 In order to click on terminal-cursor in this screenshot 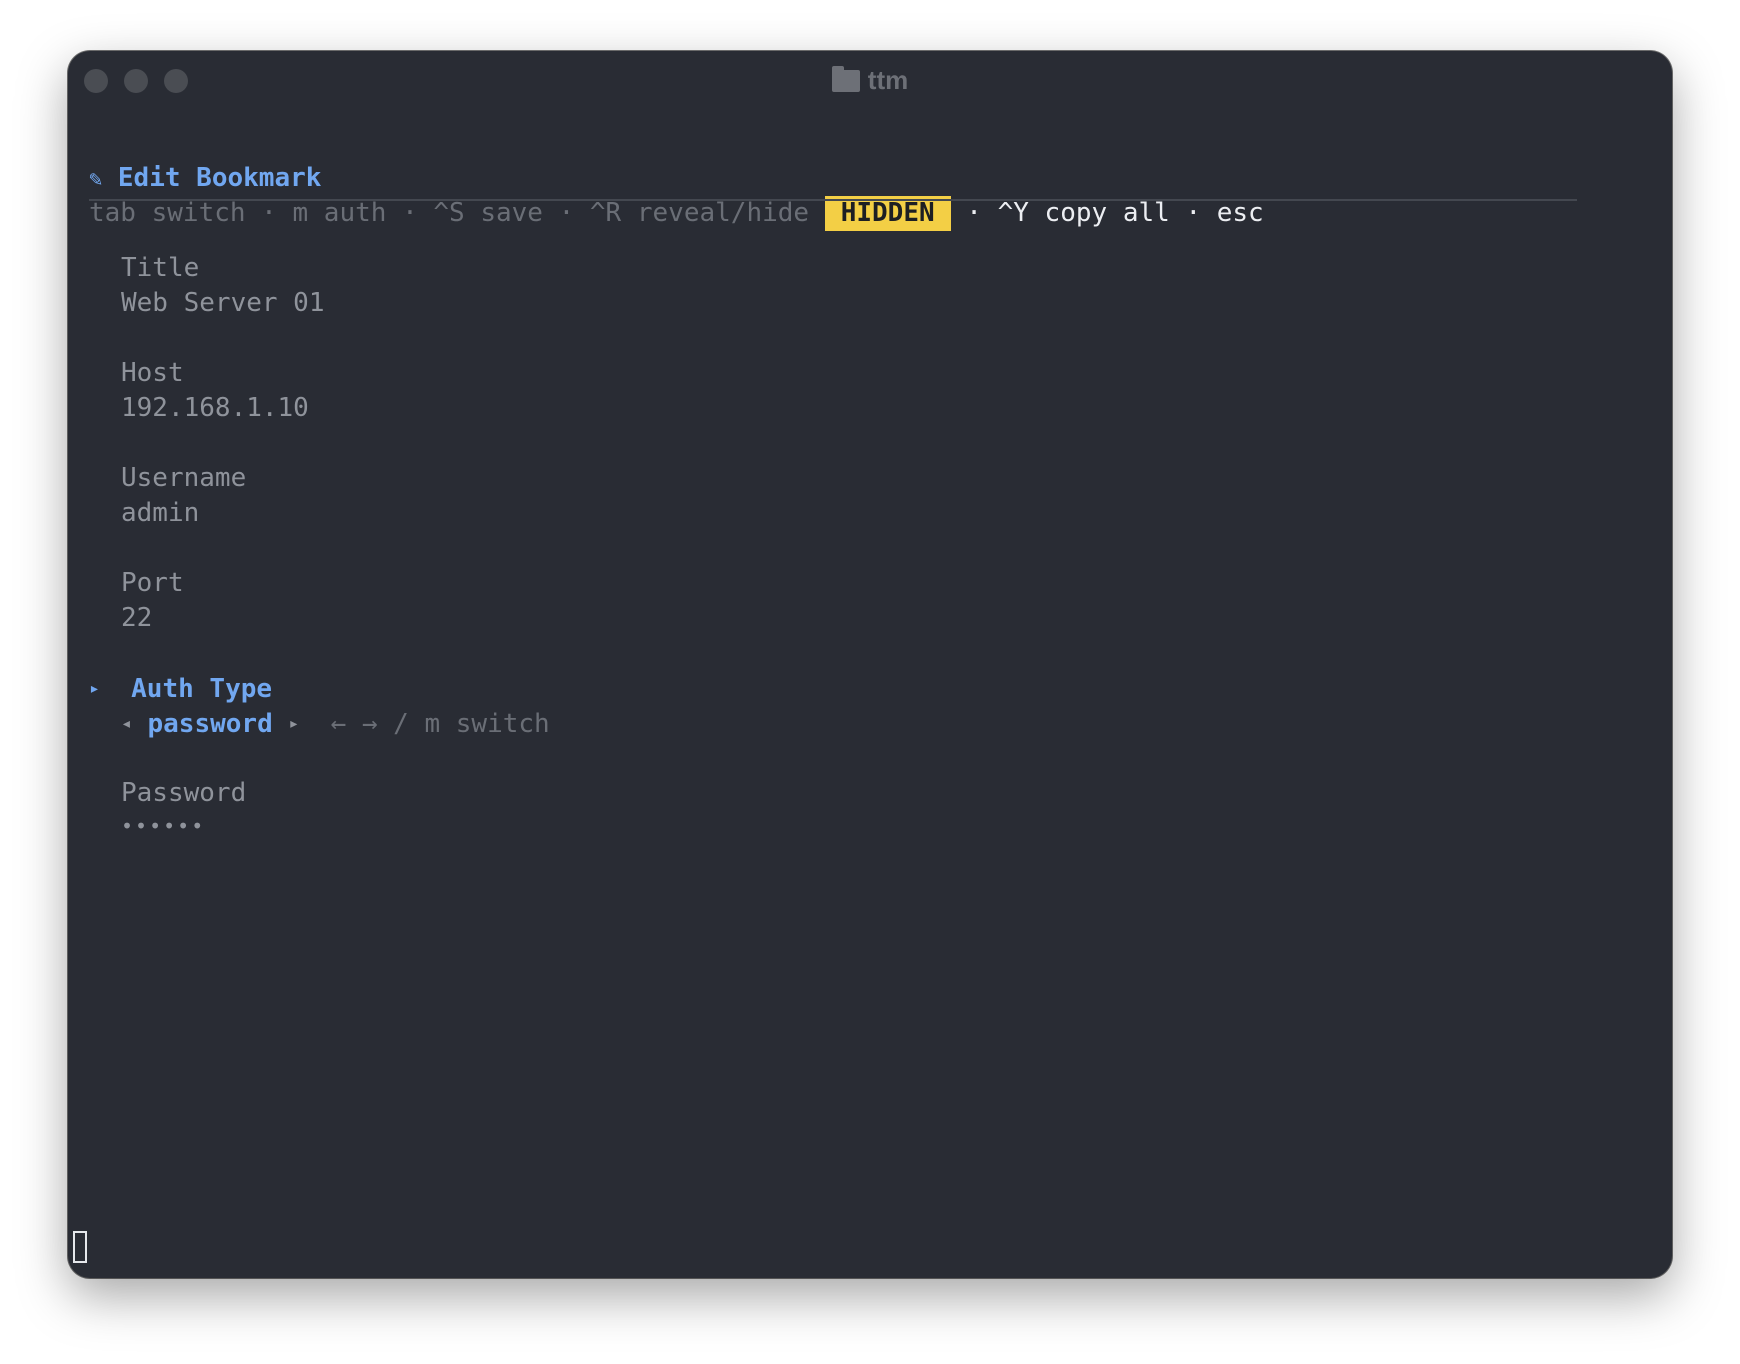, I will do `click(80, 1247)`.